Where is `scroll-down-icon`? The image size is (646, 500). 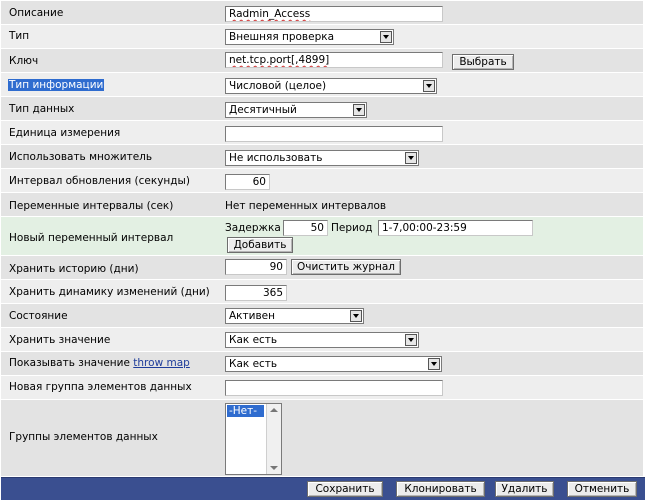 scroll-down-icon is located at coordinates (274, 468).